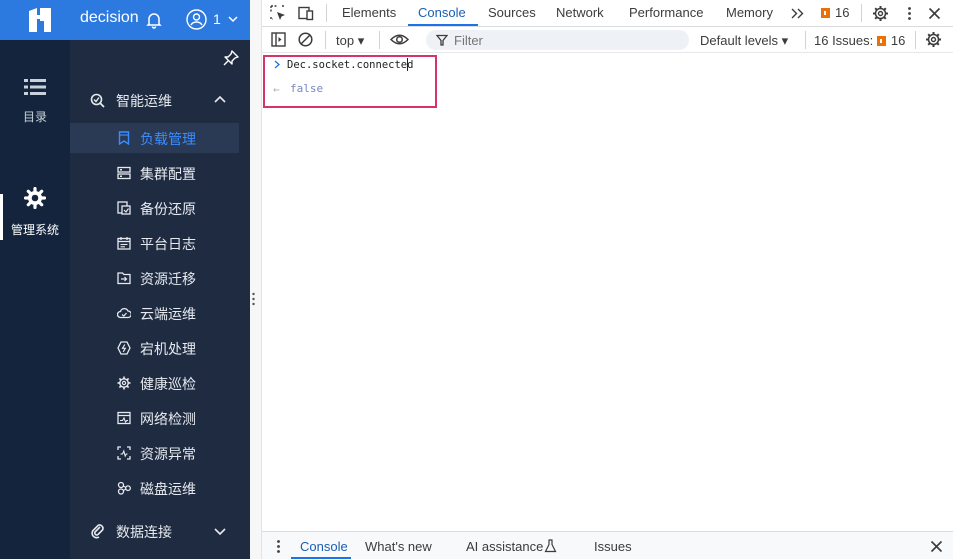  What do you see at coordinates (276, 89) in the screenshot?
I see `result-arrow-icon: ←` at bounding box center [276, 89].